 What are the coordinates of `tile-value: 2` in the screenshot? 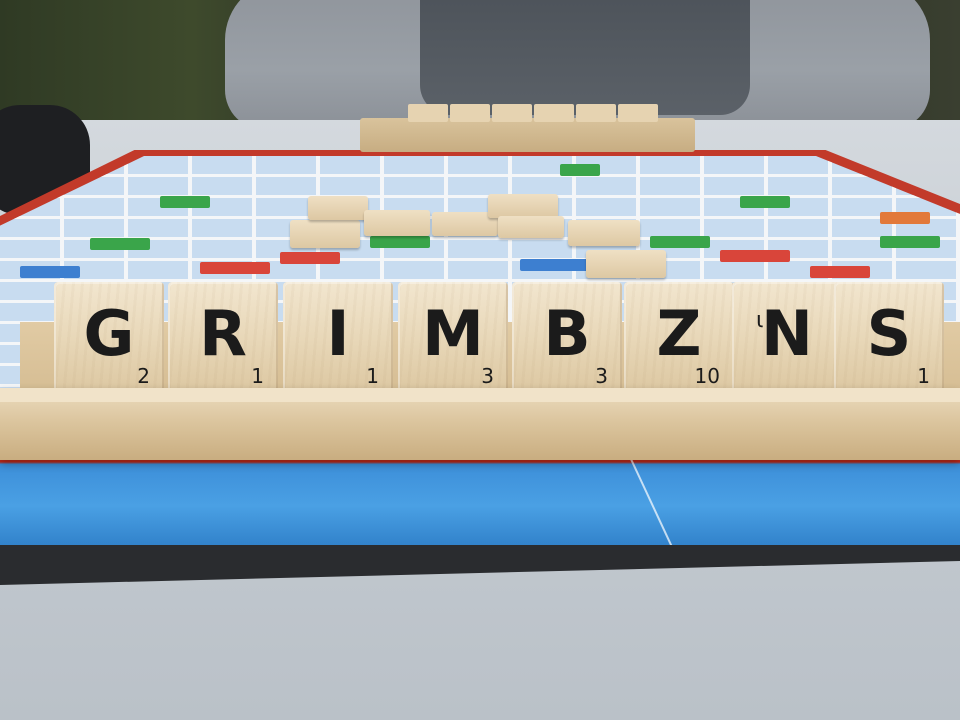 It's located at (143, 376).